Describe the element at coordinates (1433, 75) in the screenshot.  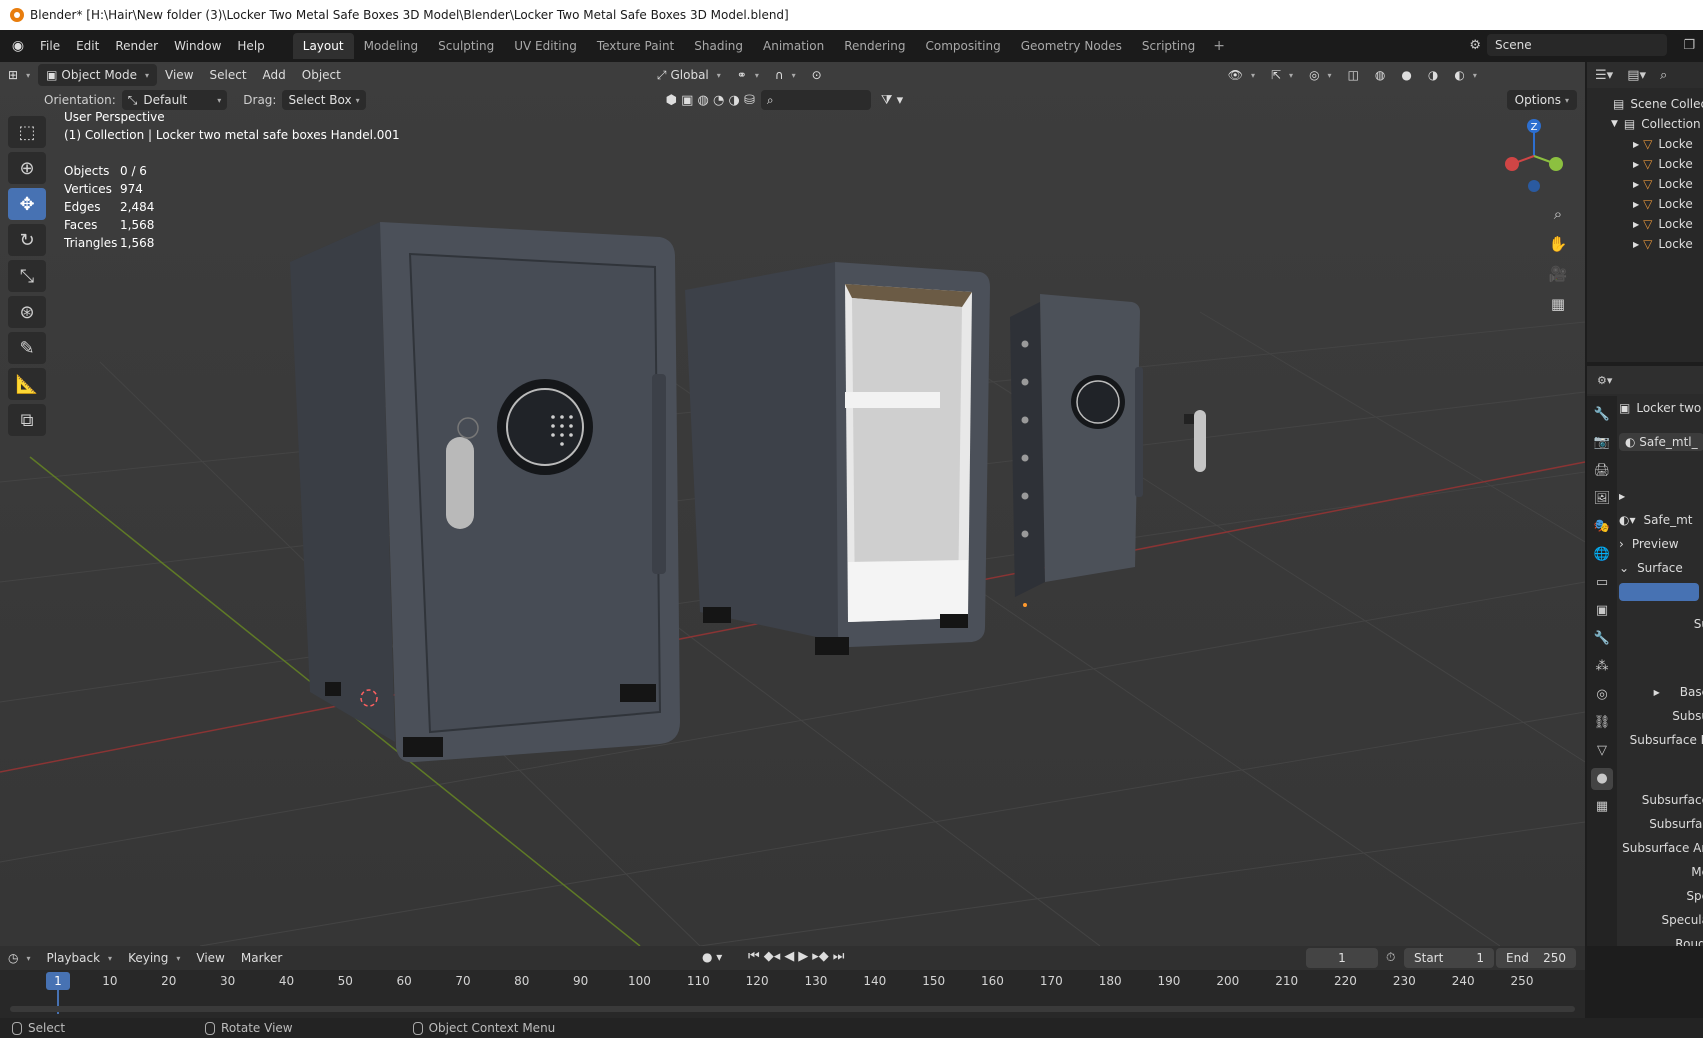
I see `shading-material-icon: ◑` at that location.